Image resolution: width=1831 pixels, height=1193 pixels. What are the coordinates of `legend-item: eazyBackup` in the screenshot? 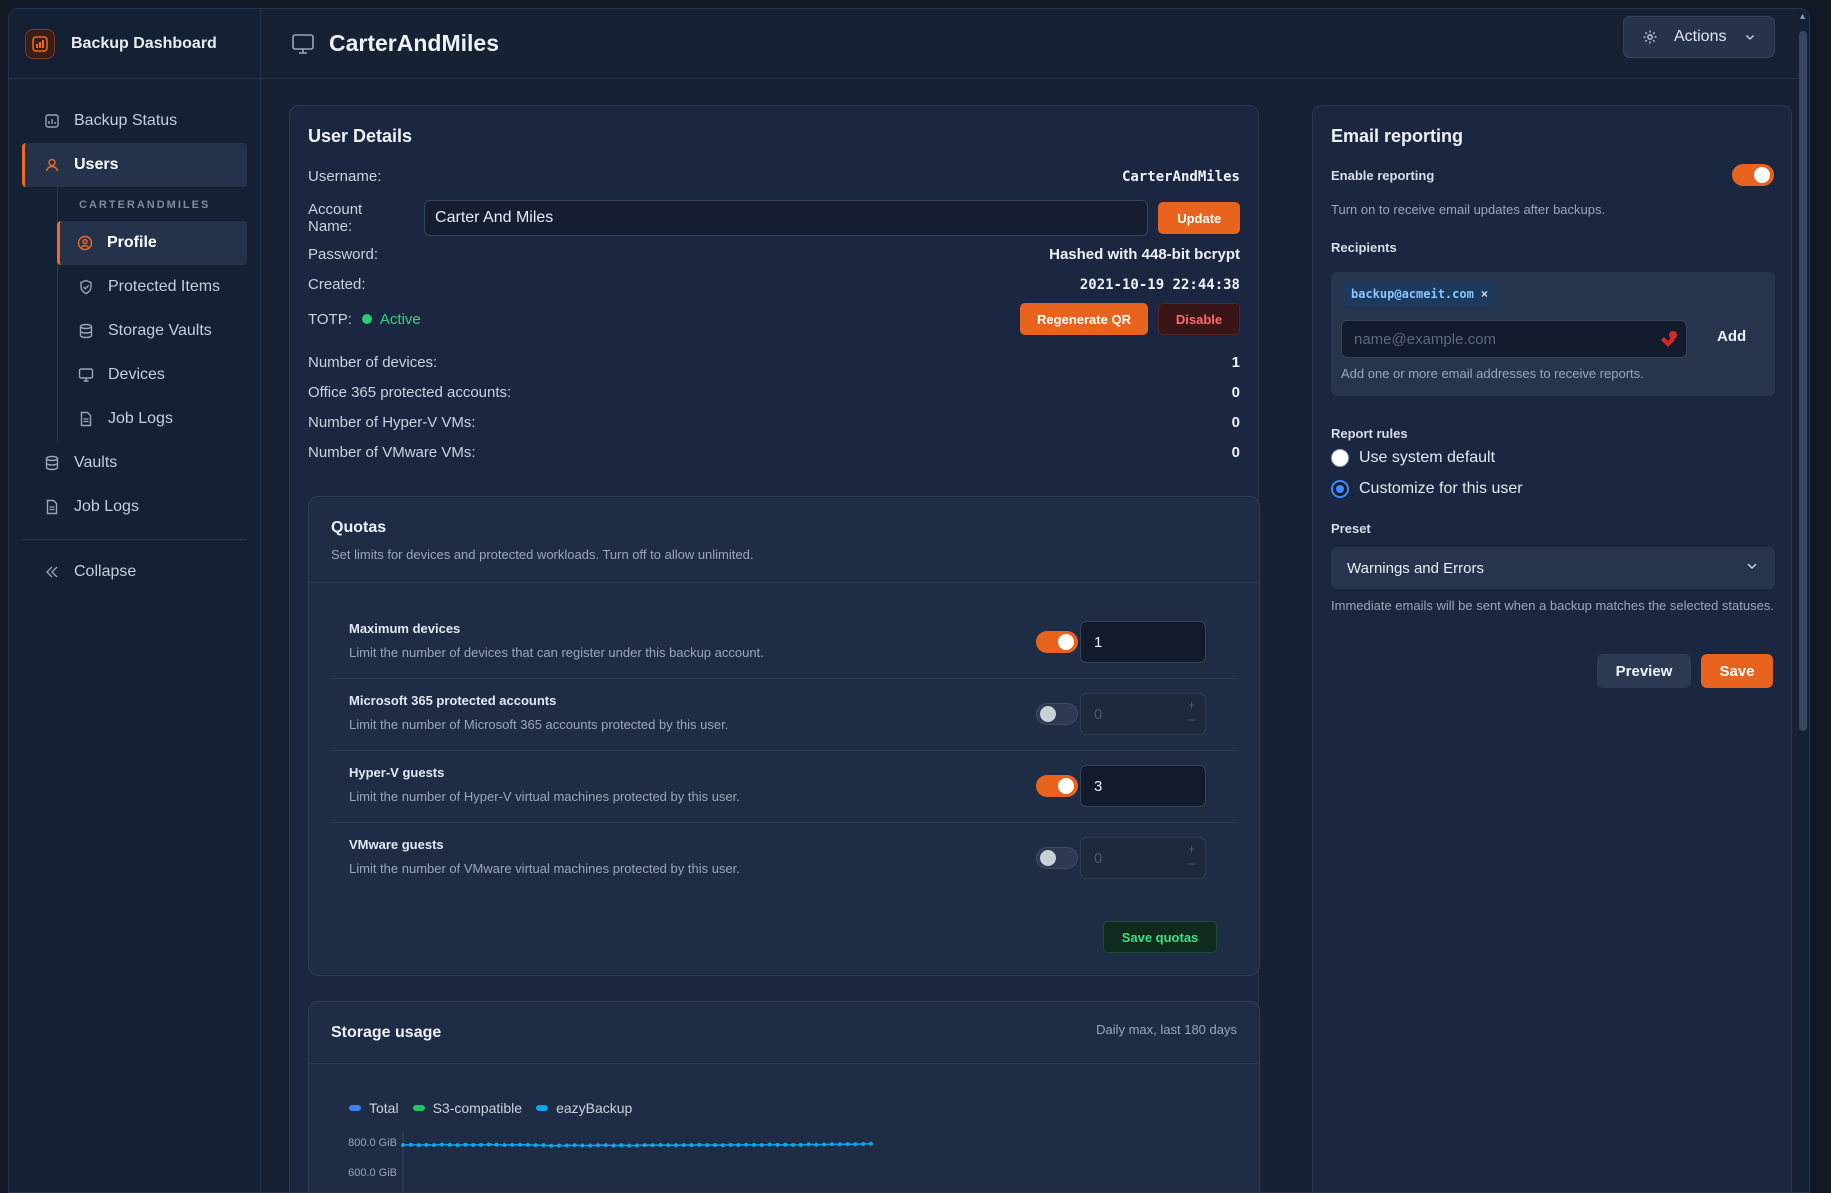 It's located at (584, 1108).